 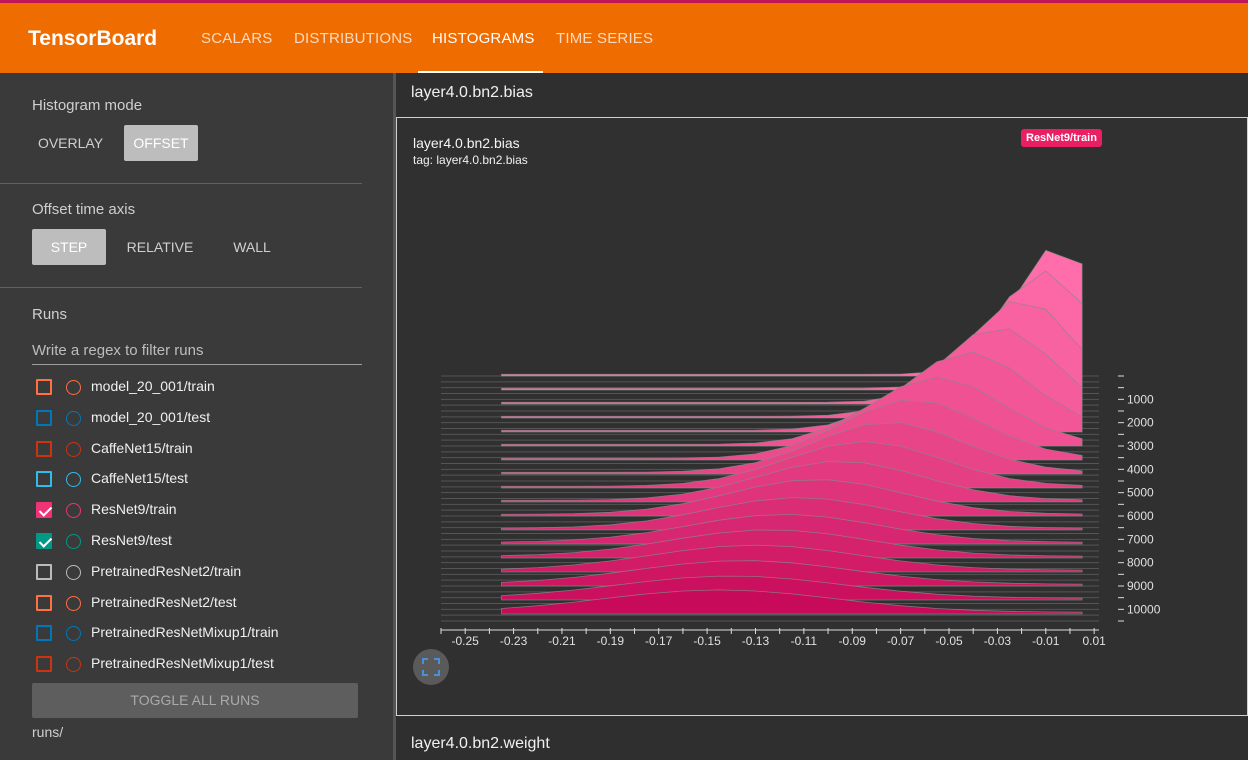 I want to click on y-tick-label: 3000, so click(x=1140, y=446).